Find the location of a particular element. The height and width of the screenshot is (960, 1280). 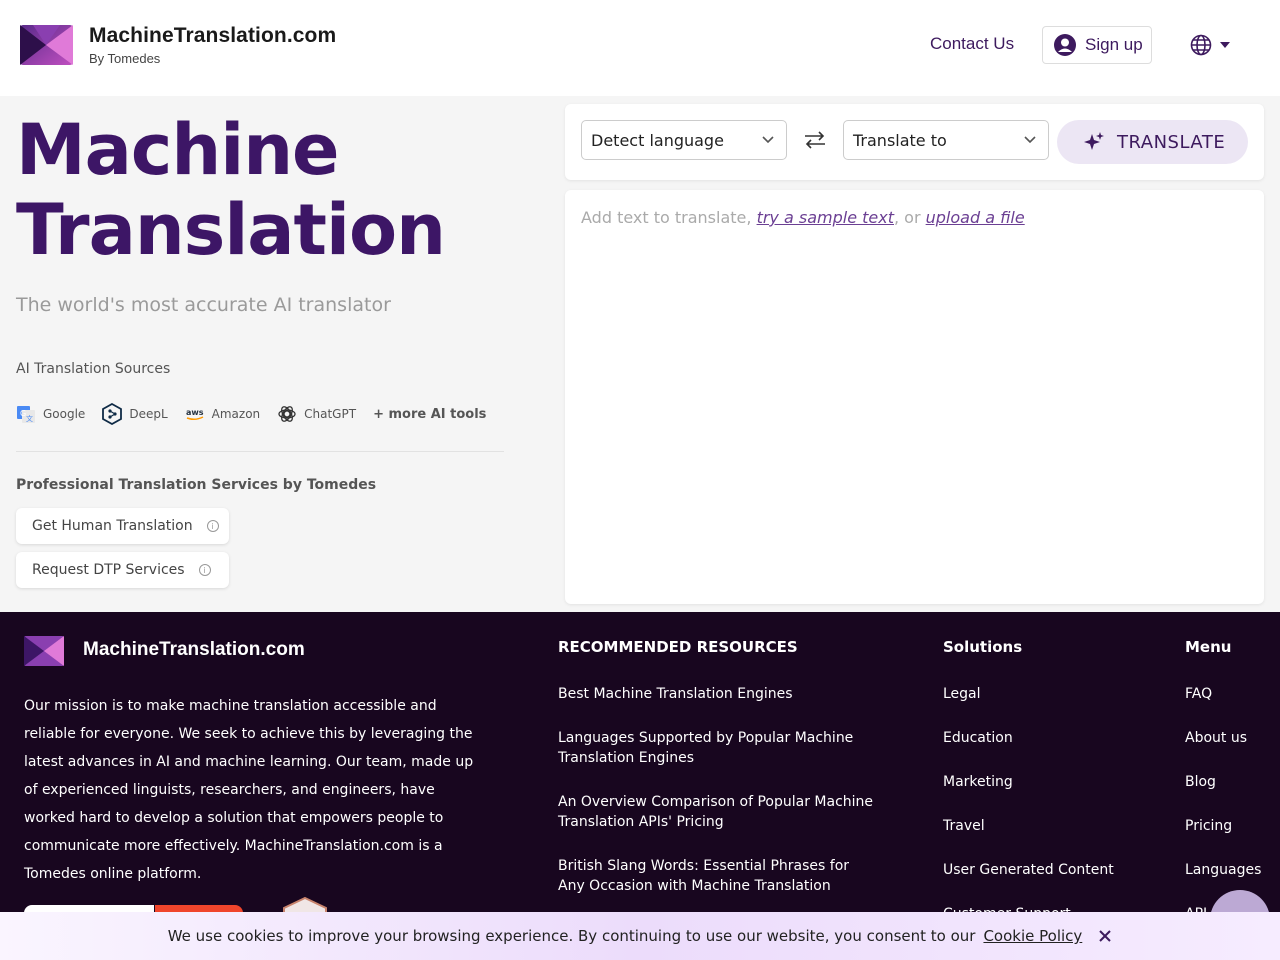

user-avatar-icon is located at coordinates (1065, 45).